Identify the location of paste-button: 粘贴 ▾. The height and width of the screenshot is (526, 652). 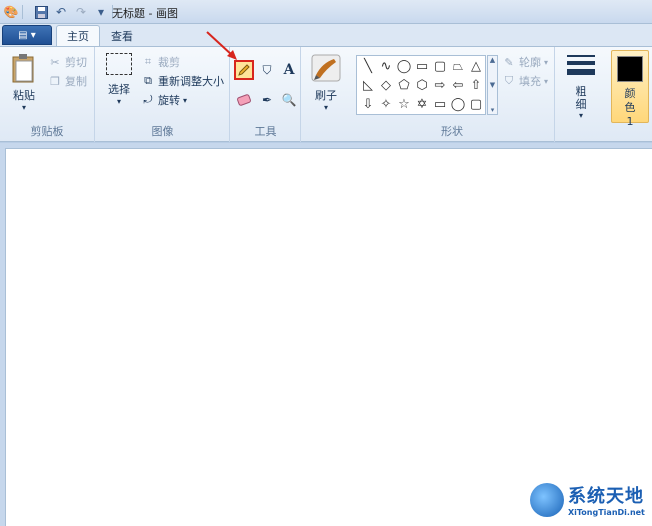
(24, 82).